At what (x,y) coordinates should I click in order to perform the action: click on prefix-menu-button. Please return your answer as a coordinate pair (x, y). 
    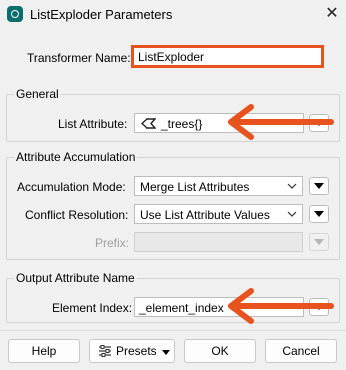
    Looking at the image, I should click on (319, 242).